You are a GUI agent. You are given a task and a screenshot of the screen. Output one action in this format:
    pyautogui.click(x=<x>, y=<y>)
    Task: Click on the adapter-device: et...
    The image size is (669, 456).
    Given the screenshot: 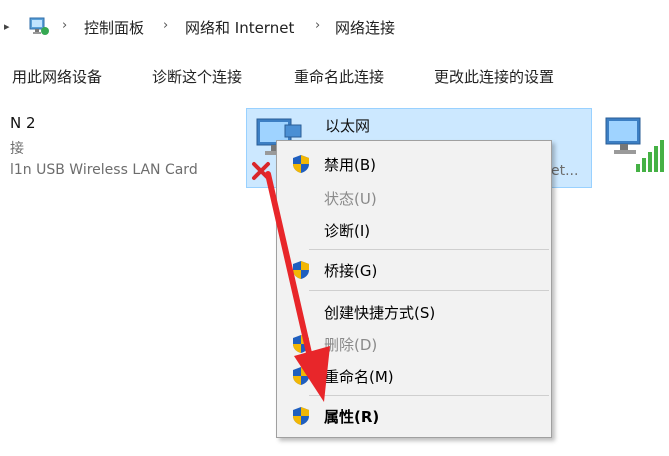 What is the action you would take?
    pyautogui.click(x=565, y=171)
    